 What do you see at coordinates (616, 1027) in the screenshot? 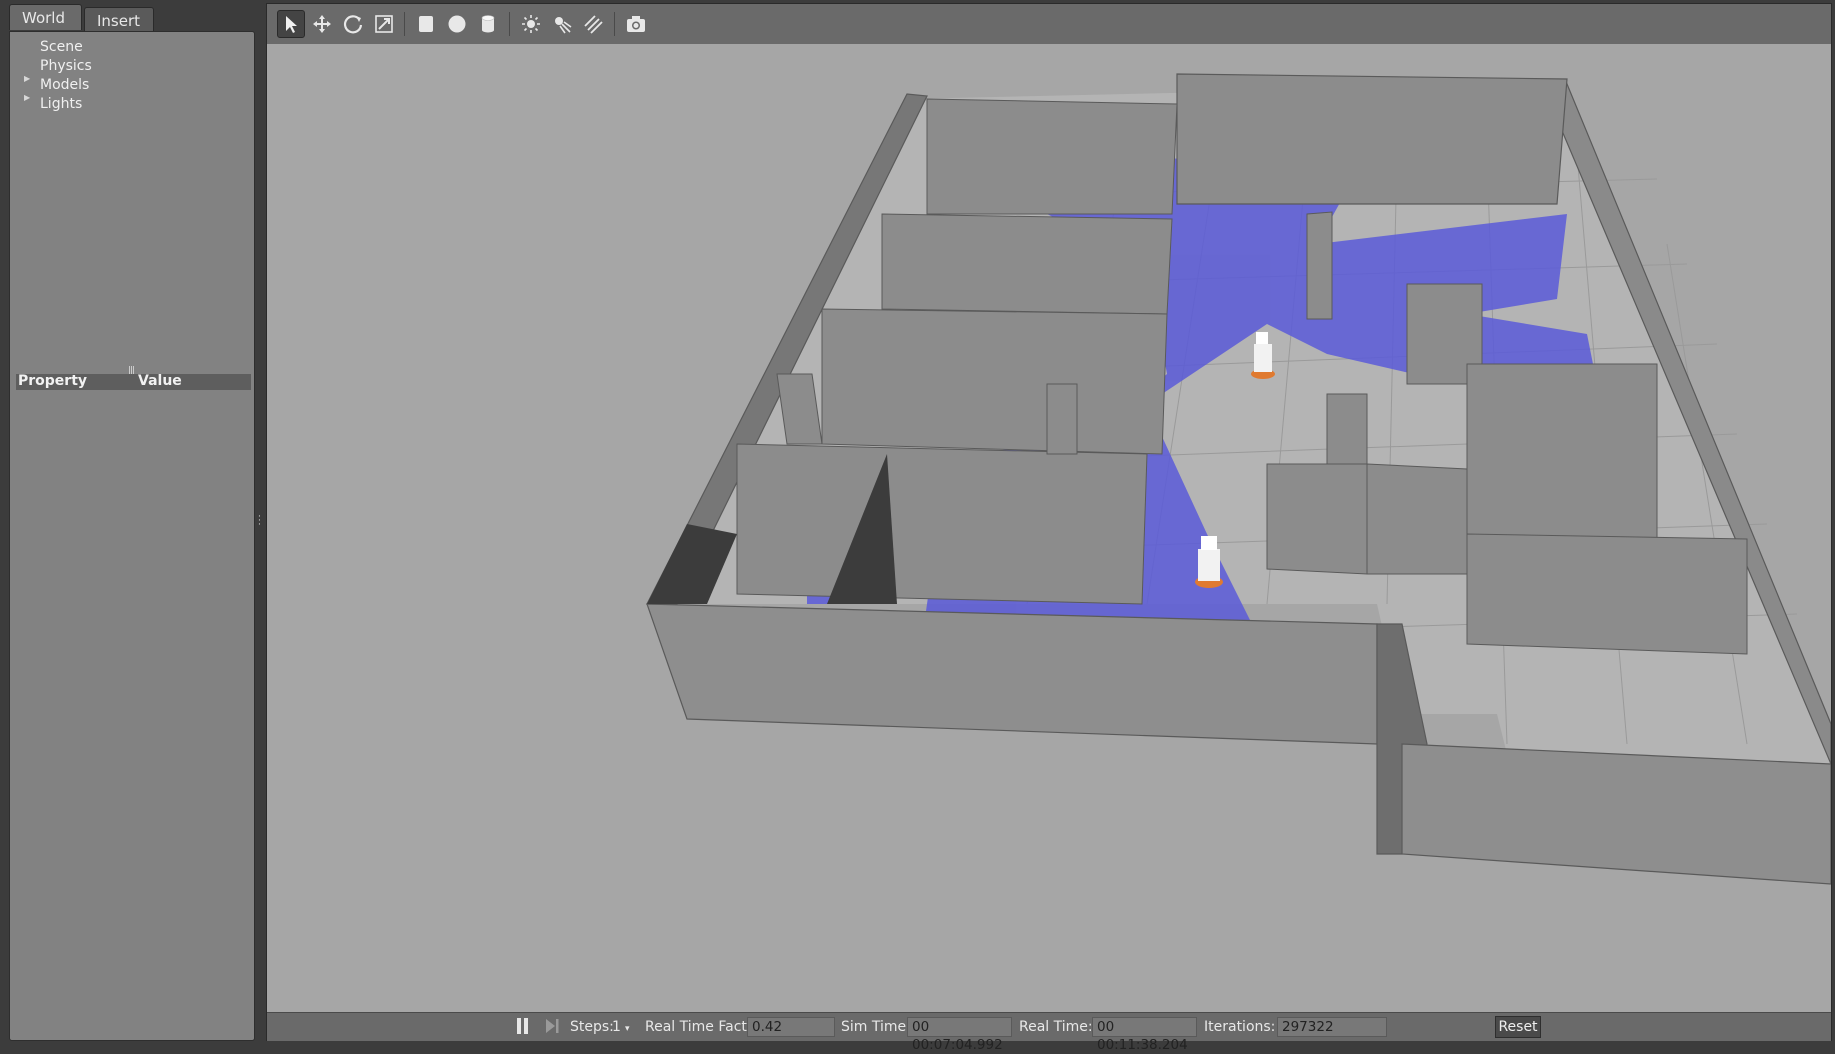
I see `steps-value: 1` at bounding box center [616, 1027].